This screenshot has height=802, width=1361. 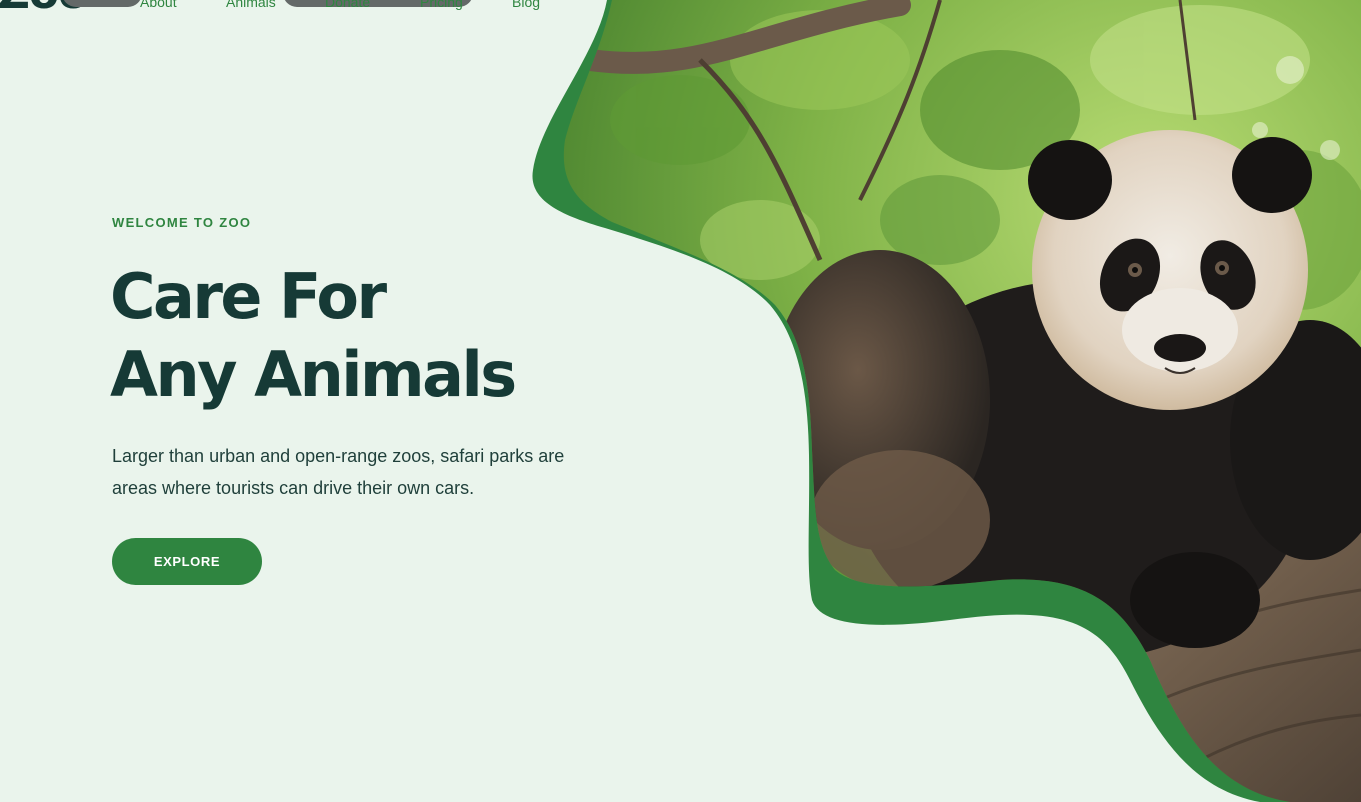 What do you see at coordinates (248, 296) in the screenshot?
I see `hero-headline-line-1: Care For` at bounding box center [248, 296].